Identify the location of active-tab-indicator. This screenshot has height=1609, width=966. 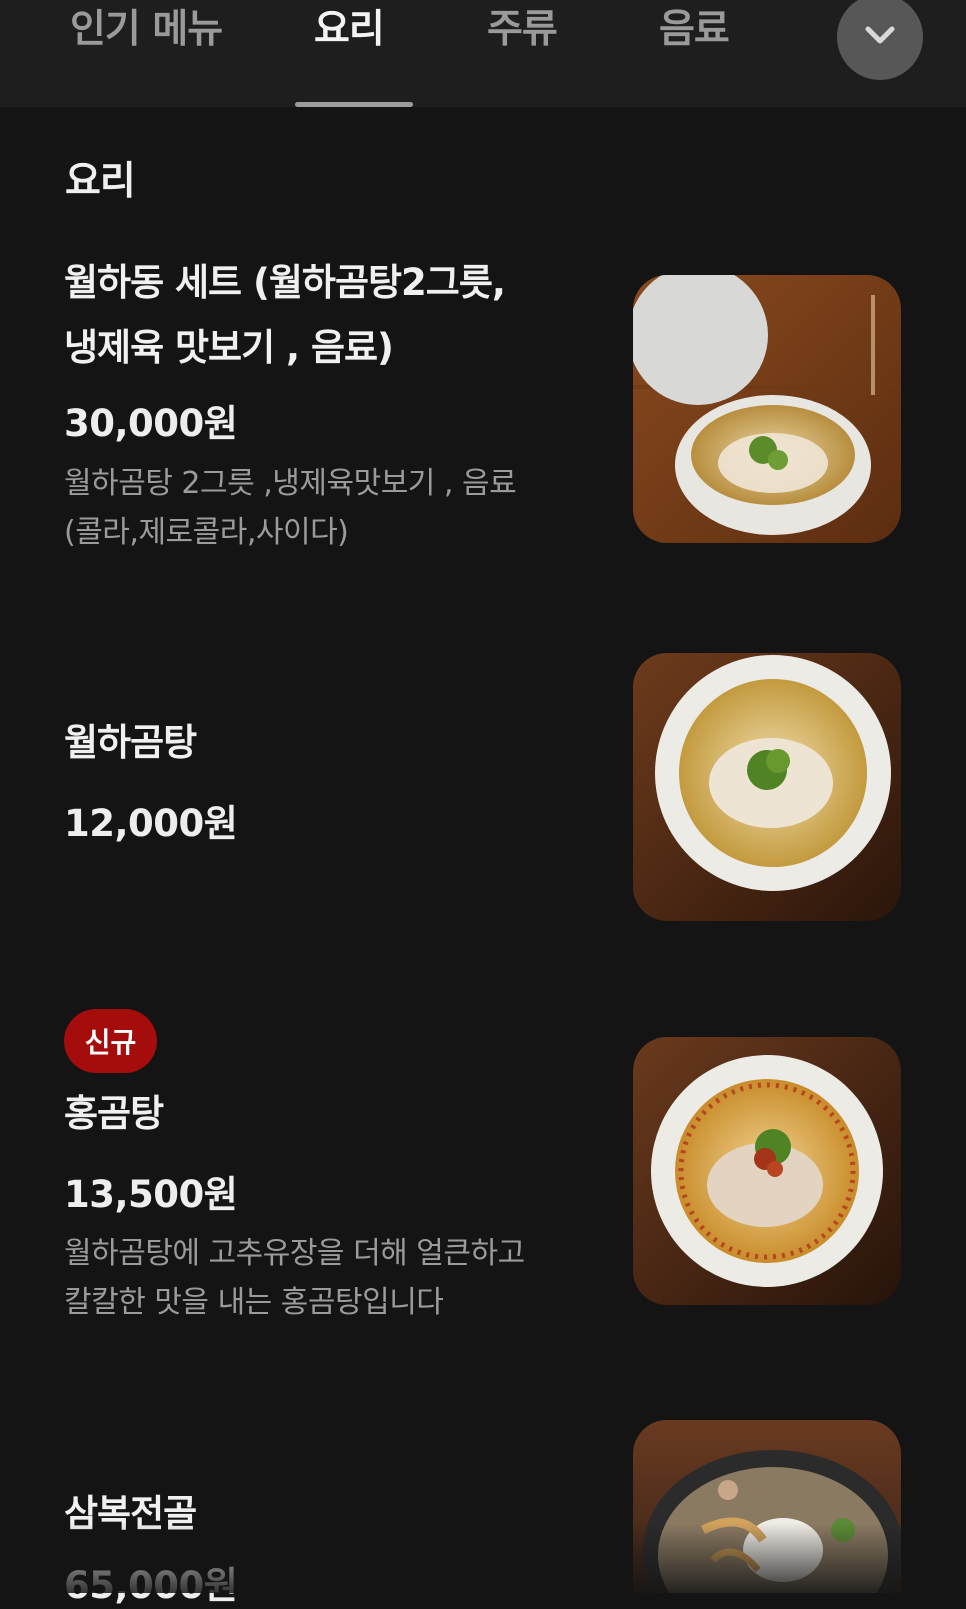
(354, 104).